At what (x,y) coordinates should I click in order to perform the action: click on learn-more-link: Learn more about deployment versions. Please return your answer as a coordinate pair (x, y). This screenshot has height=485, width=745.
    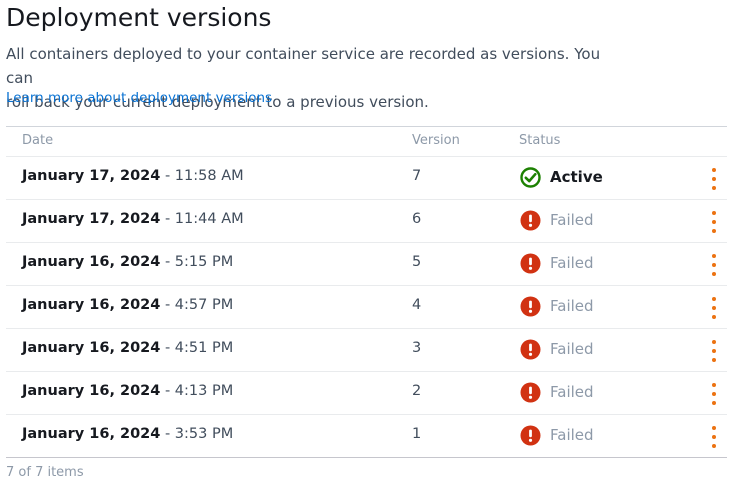
    Looking at the image, I should click on (139, 98).